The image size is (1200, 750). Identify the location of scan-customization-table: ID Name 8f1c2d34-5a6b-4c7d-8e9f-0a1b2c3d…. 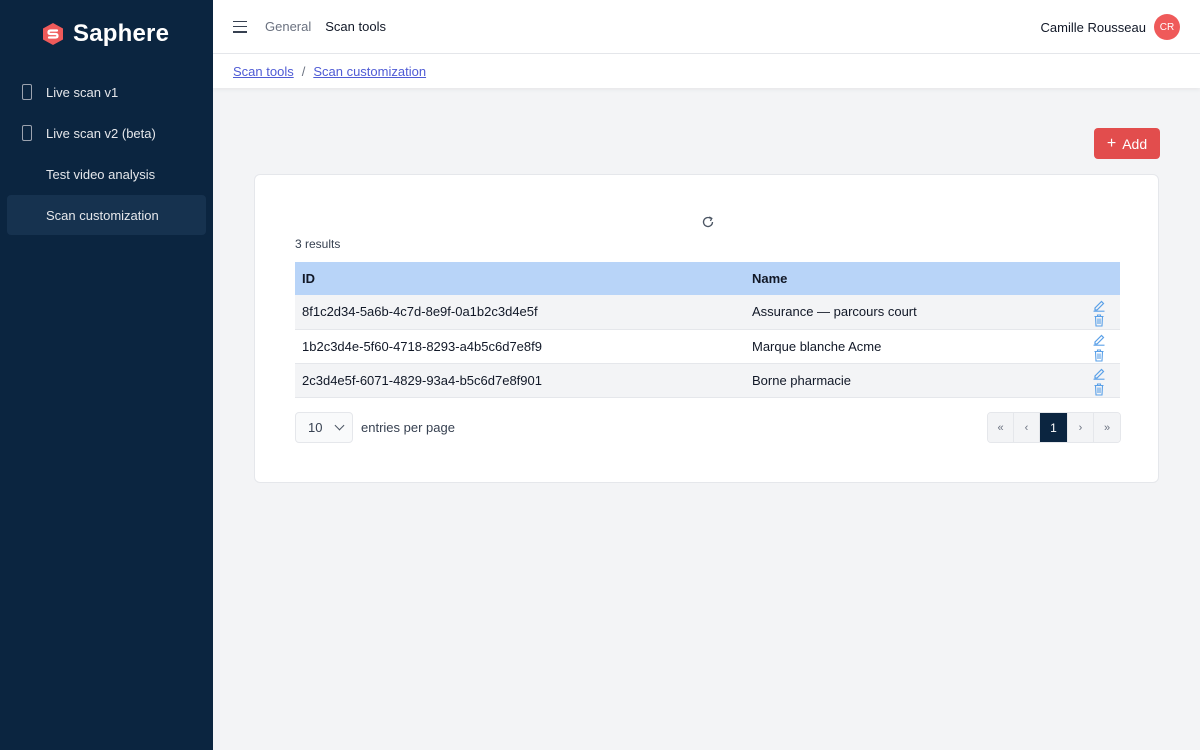
(707, 330).